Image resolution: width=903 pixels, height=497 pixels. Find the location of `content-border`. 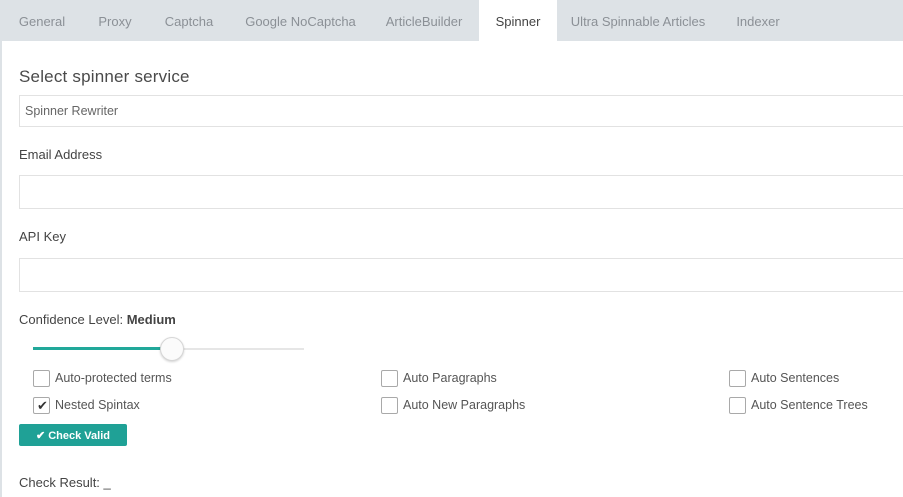

content-border is located at coordinates (1, 269).